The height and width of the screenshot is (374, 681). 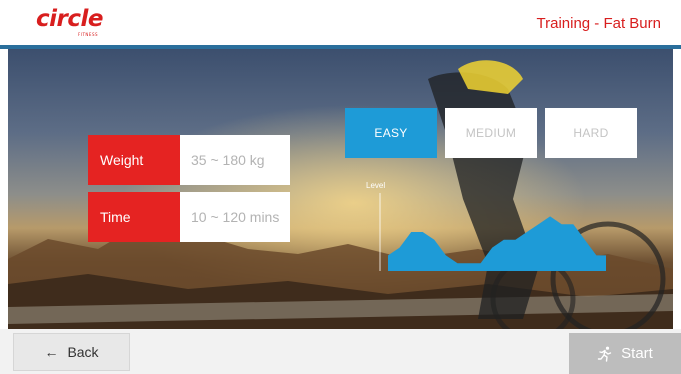 I want to click on bottom-bar: ← Back Start, so click(x=340, y=351).